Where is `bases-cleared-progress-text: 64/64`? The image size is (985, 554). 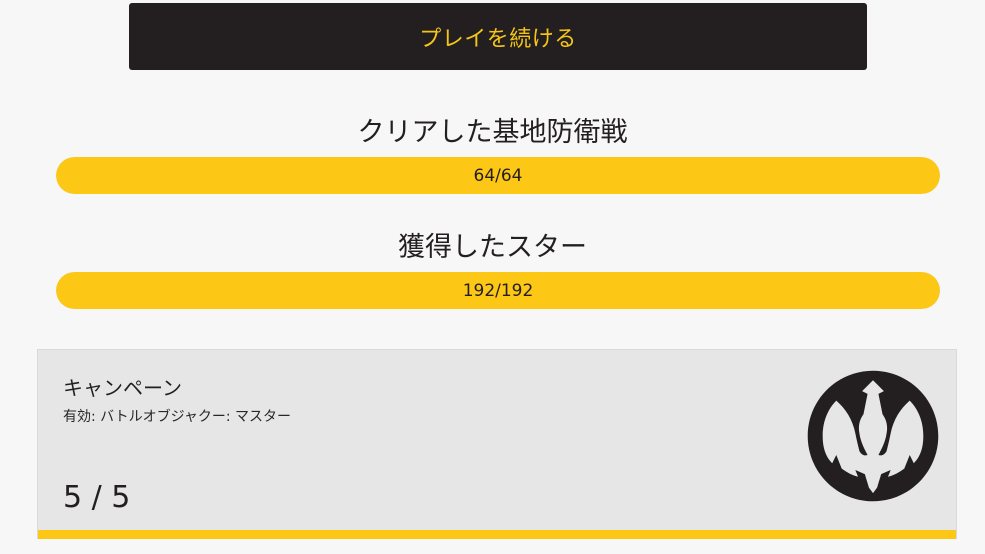 bases-cleared-progress-text: 64/64 is located at coordinates (498, 175).